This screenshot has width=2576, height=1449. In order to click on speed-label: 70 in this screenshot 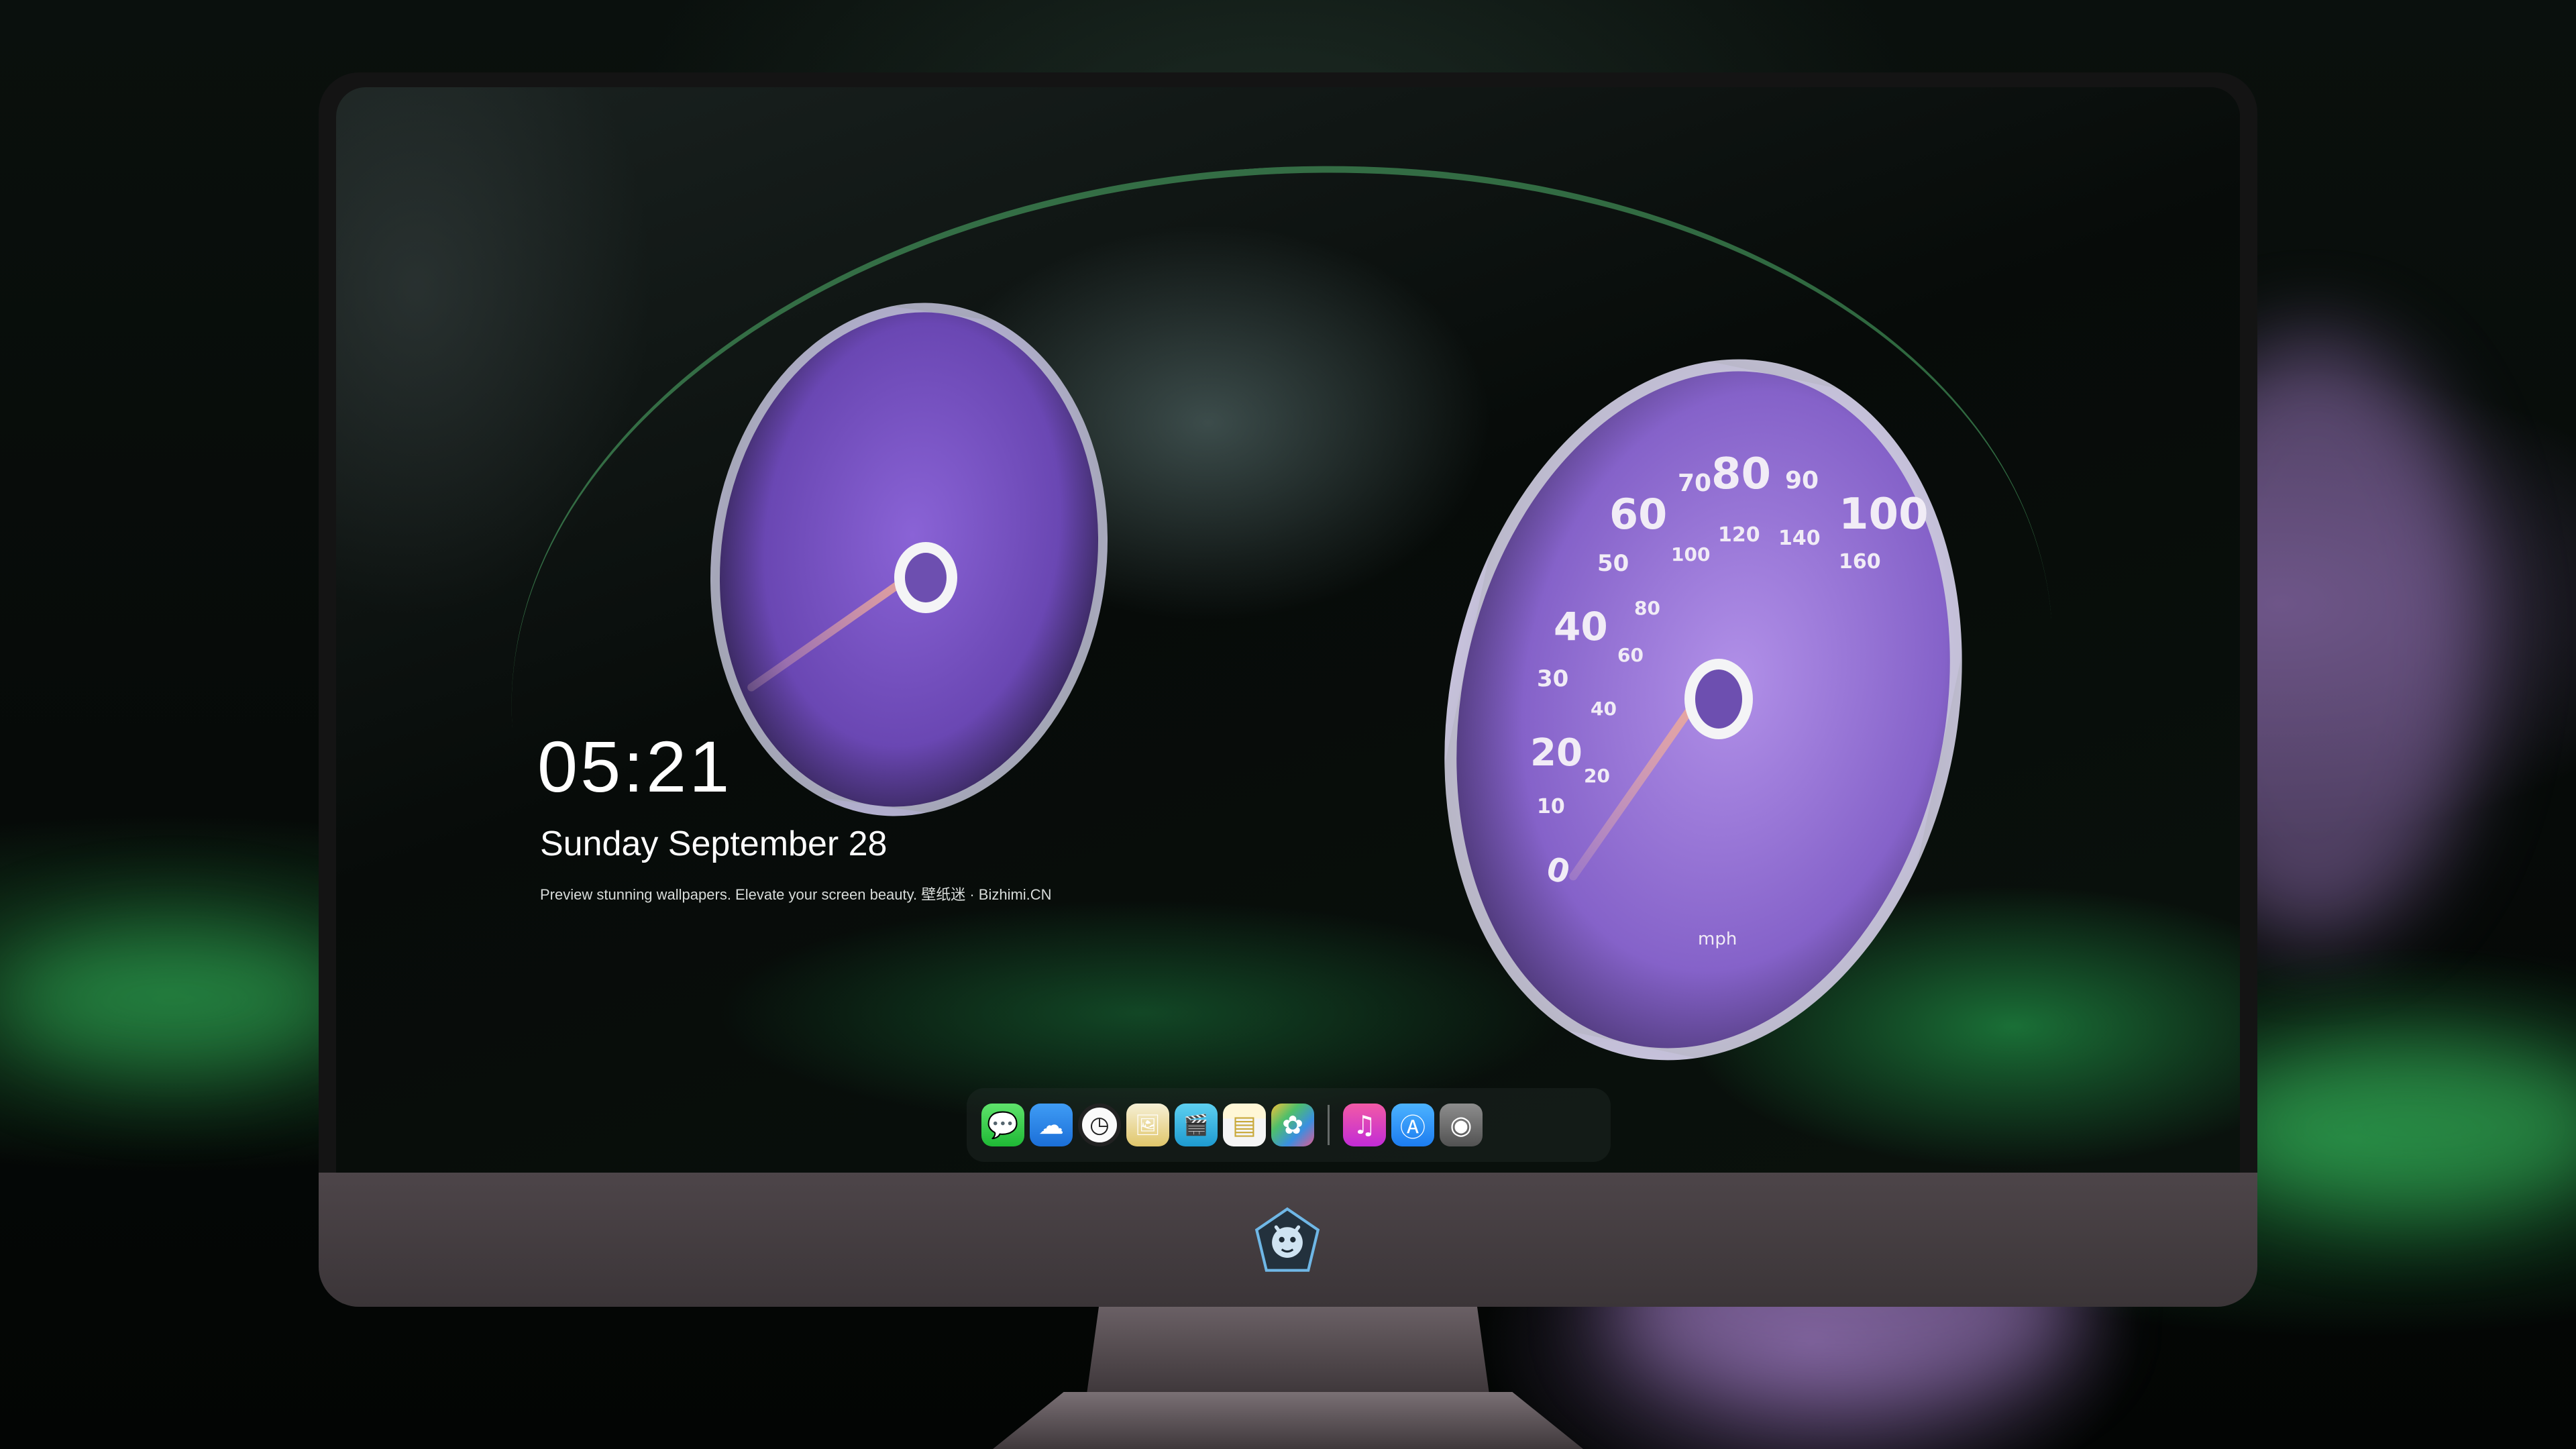, I will do `click(1695, 483)`.